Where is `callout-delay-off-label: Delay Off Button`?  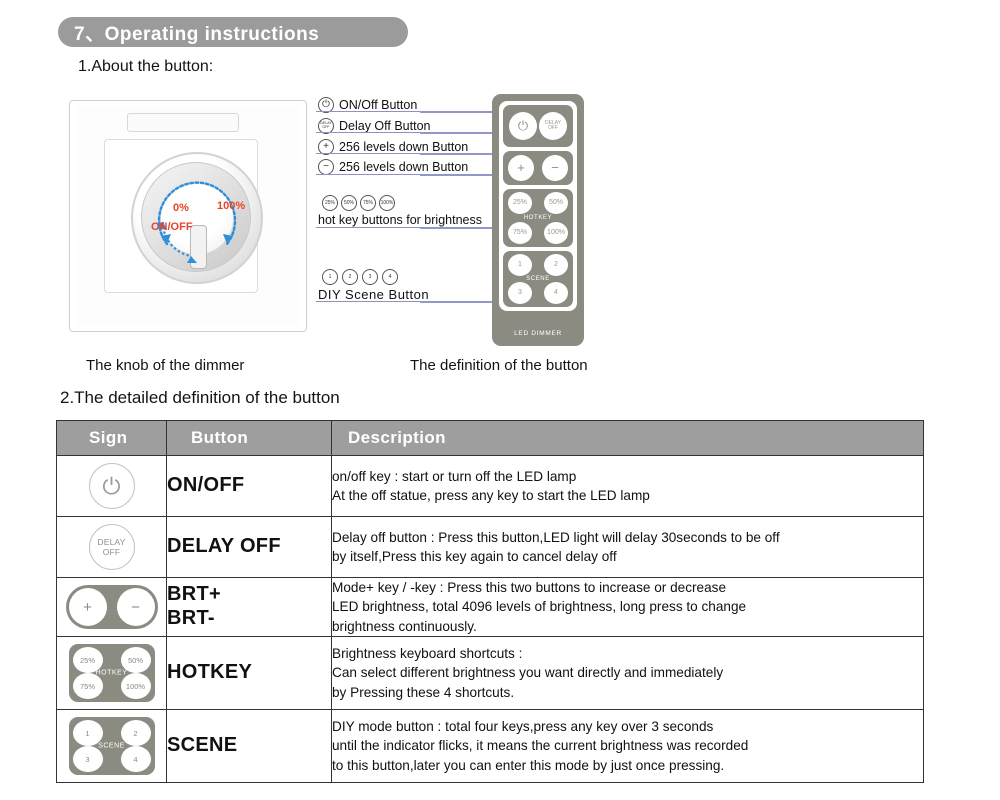 callout-delay-off-label: Delay Off Button is located at coordinates (385, 126).